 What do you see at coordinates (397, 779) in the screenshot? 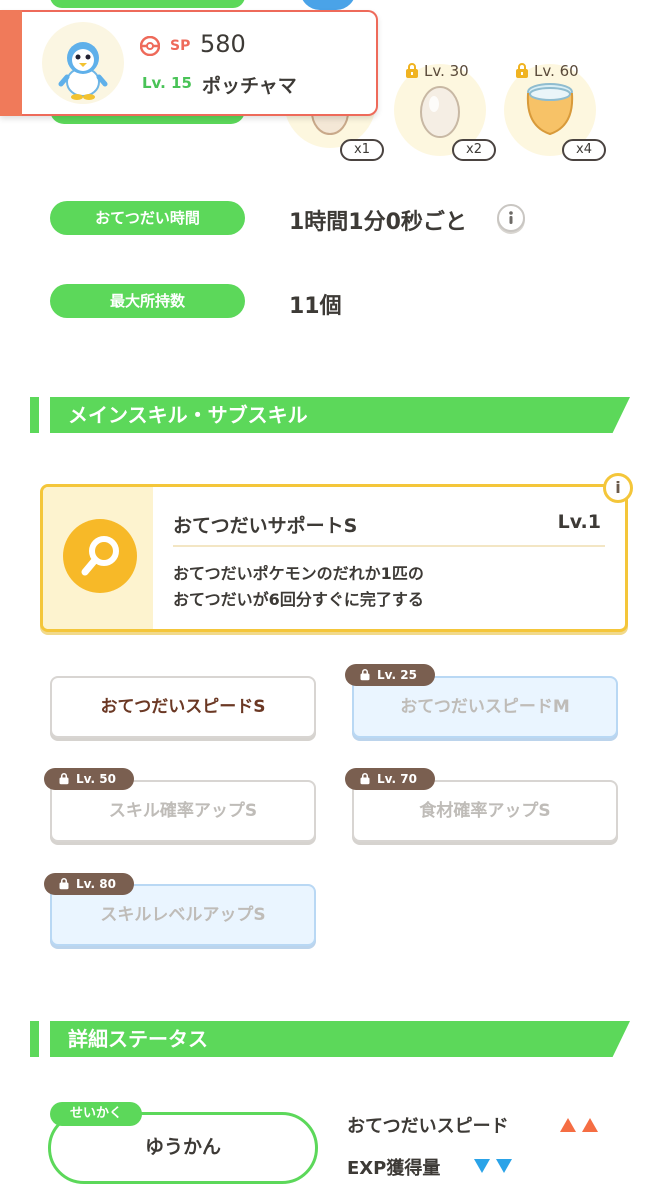
I see `subskill-lock-label-4: Lv. 70` at bounding box center [397, 779].